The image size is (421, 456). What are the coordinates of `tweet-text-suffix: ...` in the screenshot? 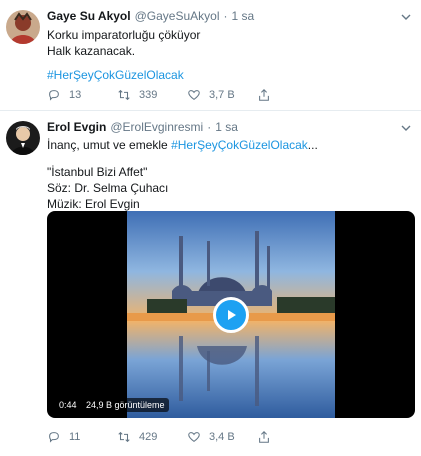 It's located at (312, 145).